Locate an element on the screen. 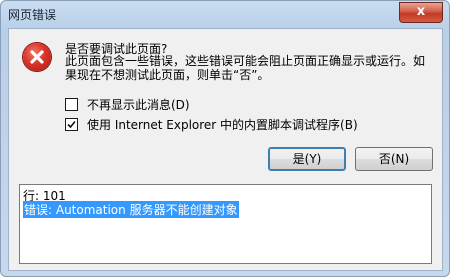 This screenshot has height=277, width=450. use-debugger-checkbox is located at coordinates (71, 124).